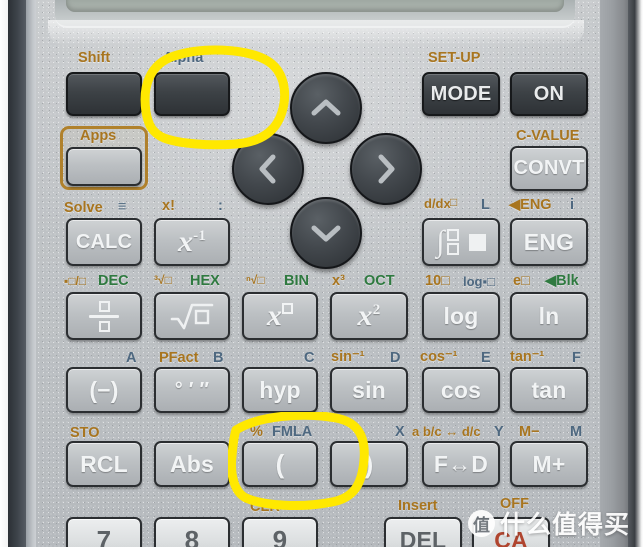 This screenshot has width=643, height=547. Describe the element at coordinates (461, 94) in the screenshot. I see `mode-key: MODE` at that location.